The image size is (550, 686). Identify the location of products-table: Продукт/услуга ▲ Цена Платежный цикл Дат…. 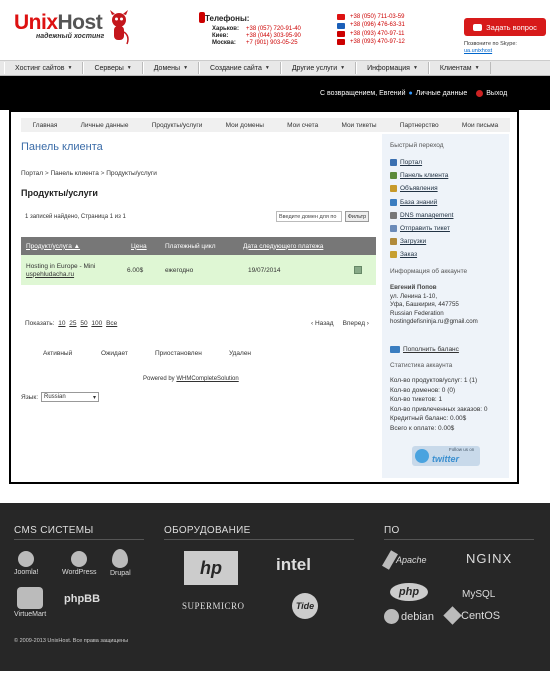
(198, 261).